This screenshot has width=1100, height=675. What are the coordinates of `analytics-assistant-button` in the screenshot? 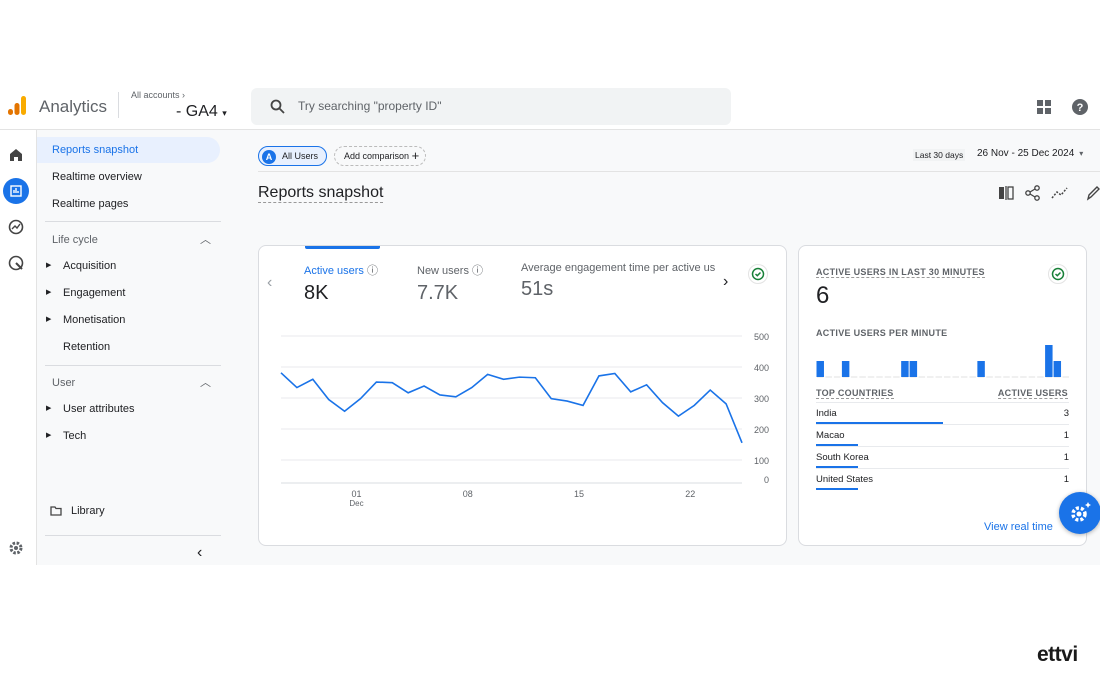 It's located at (1079, 513).